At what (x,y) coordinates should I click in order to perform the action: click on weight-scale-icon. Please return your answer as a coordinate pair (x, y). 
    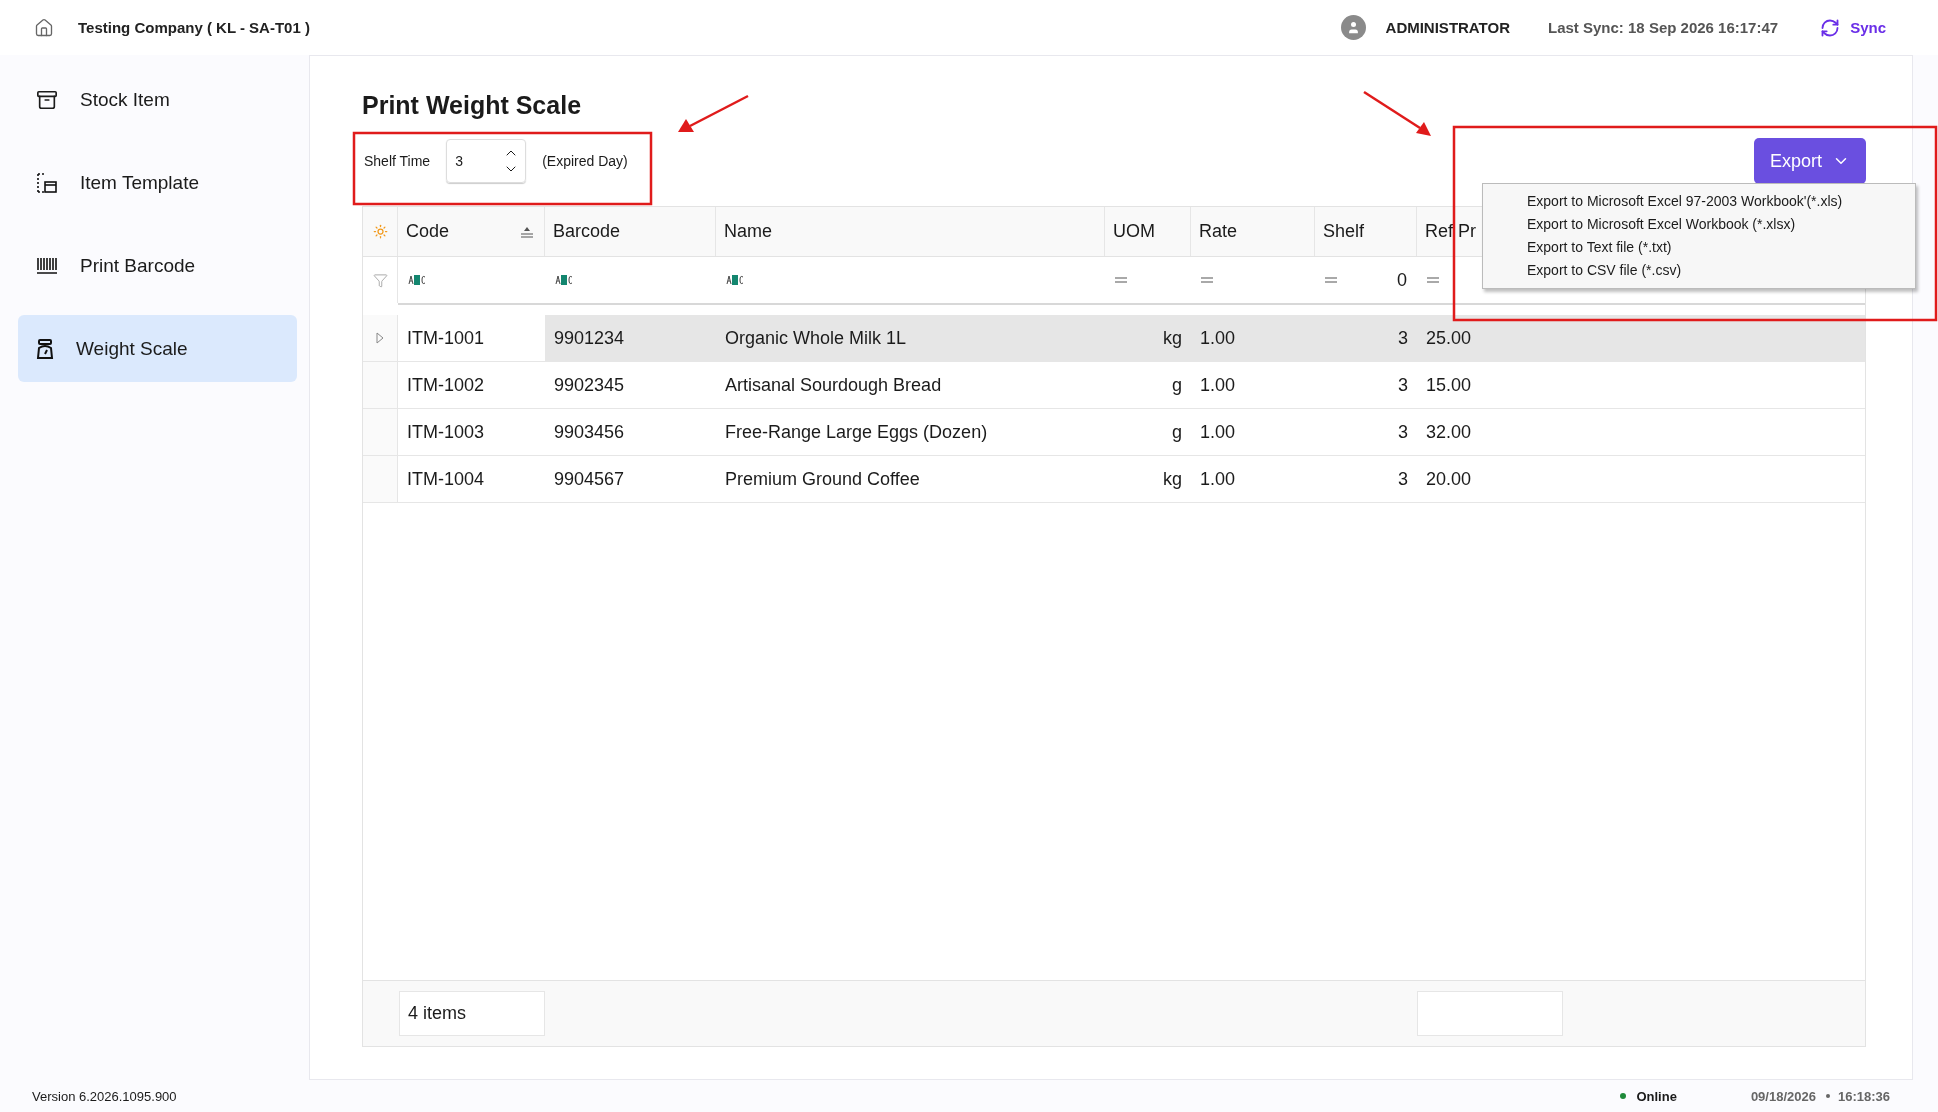
    Looking at the image, I should click on (45, 348).